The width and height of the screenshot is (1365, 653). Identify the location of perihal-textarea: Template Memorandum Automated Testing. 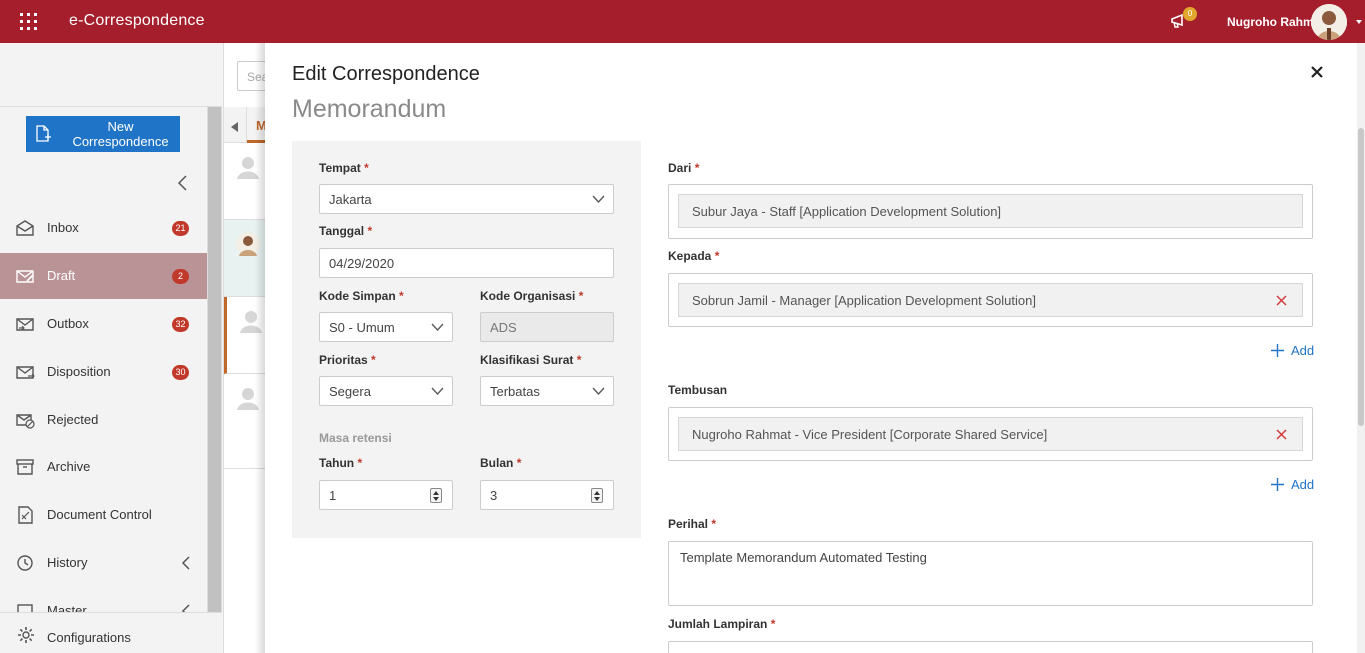
(990, 573).